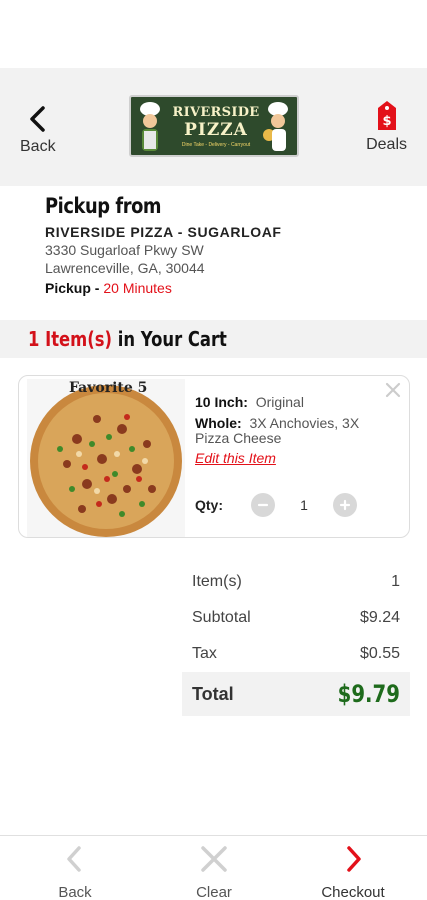  What do you see at coordinates (354, 859) in the screenshot?
I see `chevron-right-icon` at bounding box center [354, 859].